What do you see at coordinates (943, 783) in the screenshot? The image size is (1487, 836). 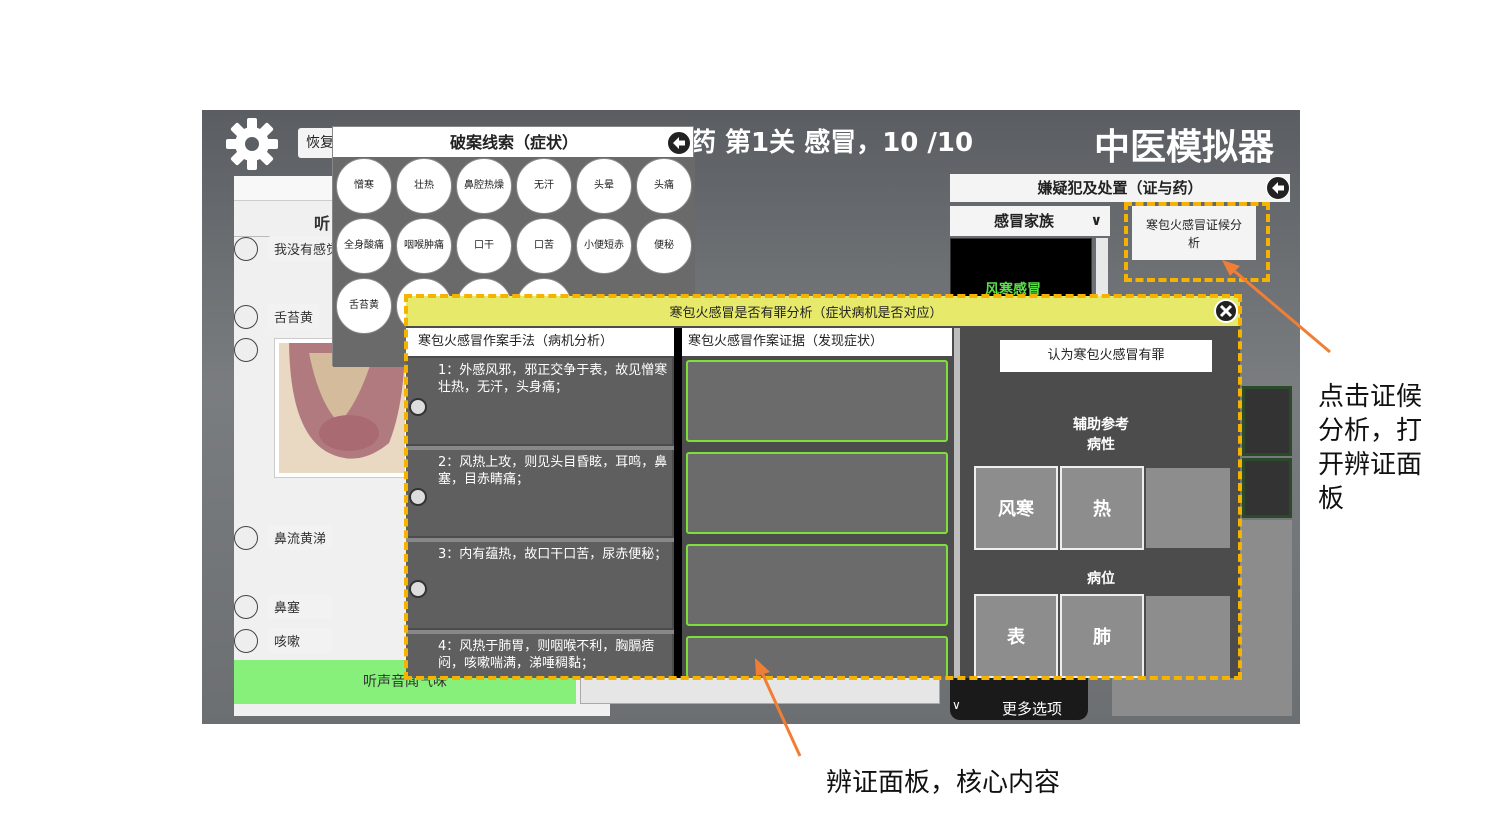 I see `bottom-annotation-text: 辨证面板，核心内容` at bounding box center [943, 783].